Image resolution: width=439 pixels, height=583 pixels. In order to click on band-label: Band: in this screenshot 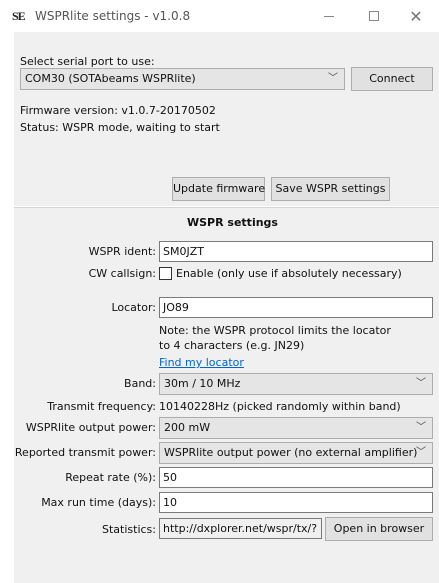, I will do `click(140, 383)`.